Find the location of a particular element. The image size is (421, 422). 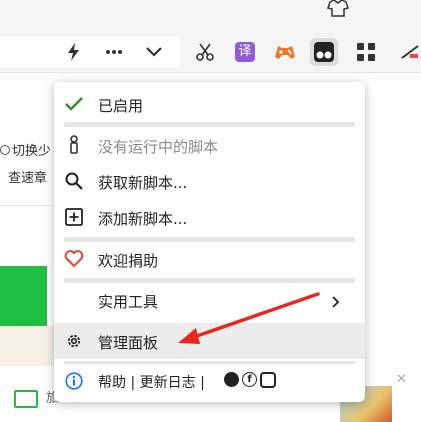

annotation-arrow is located at coordinates (249, 318).